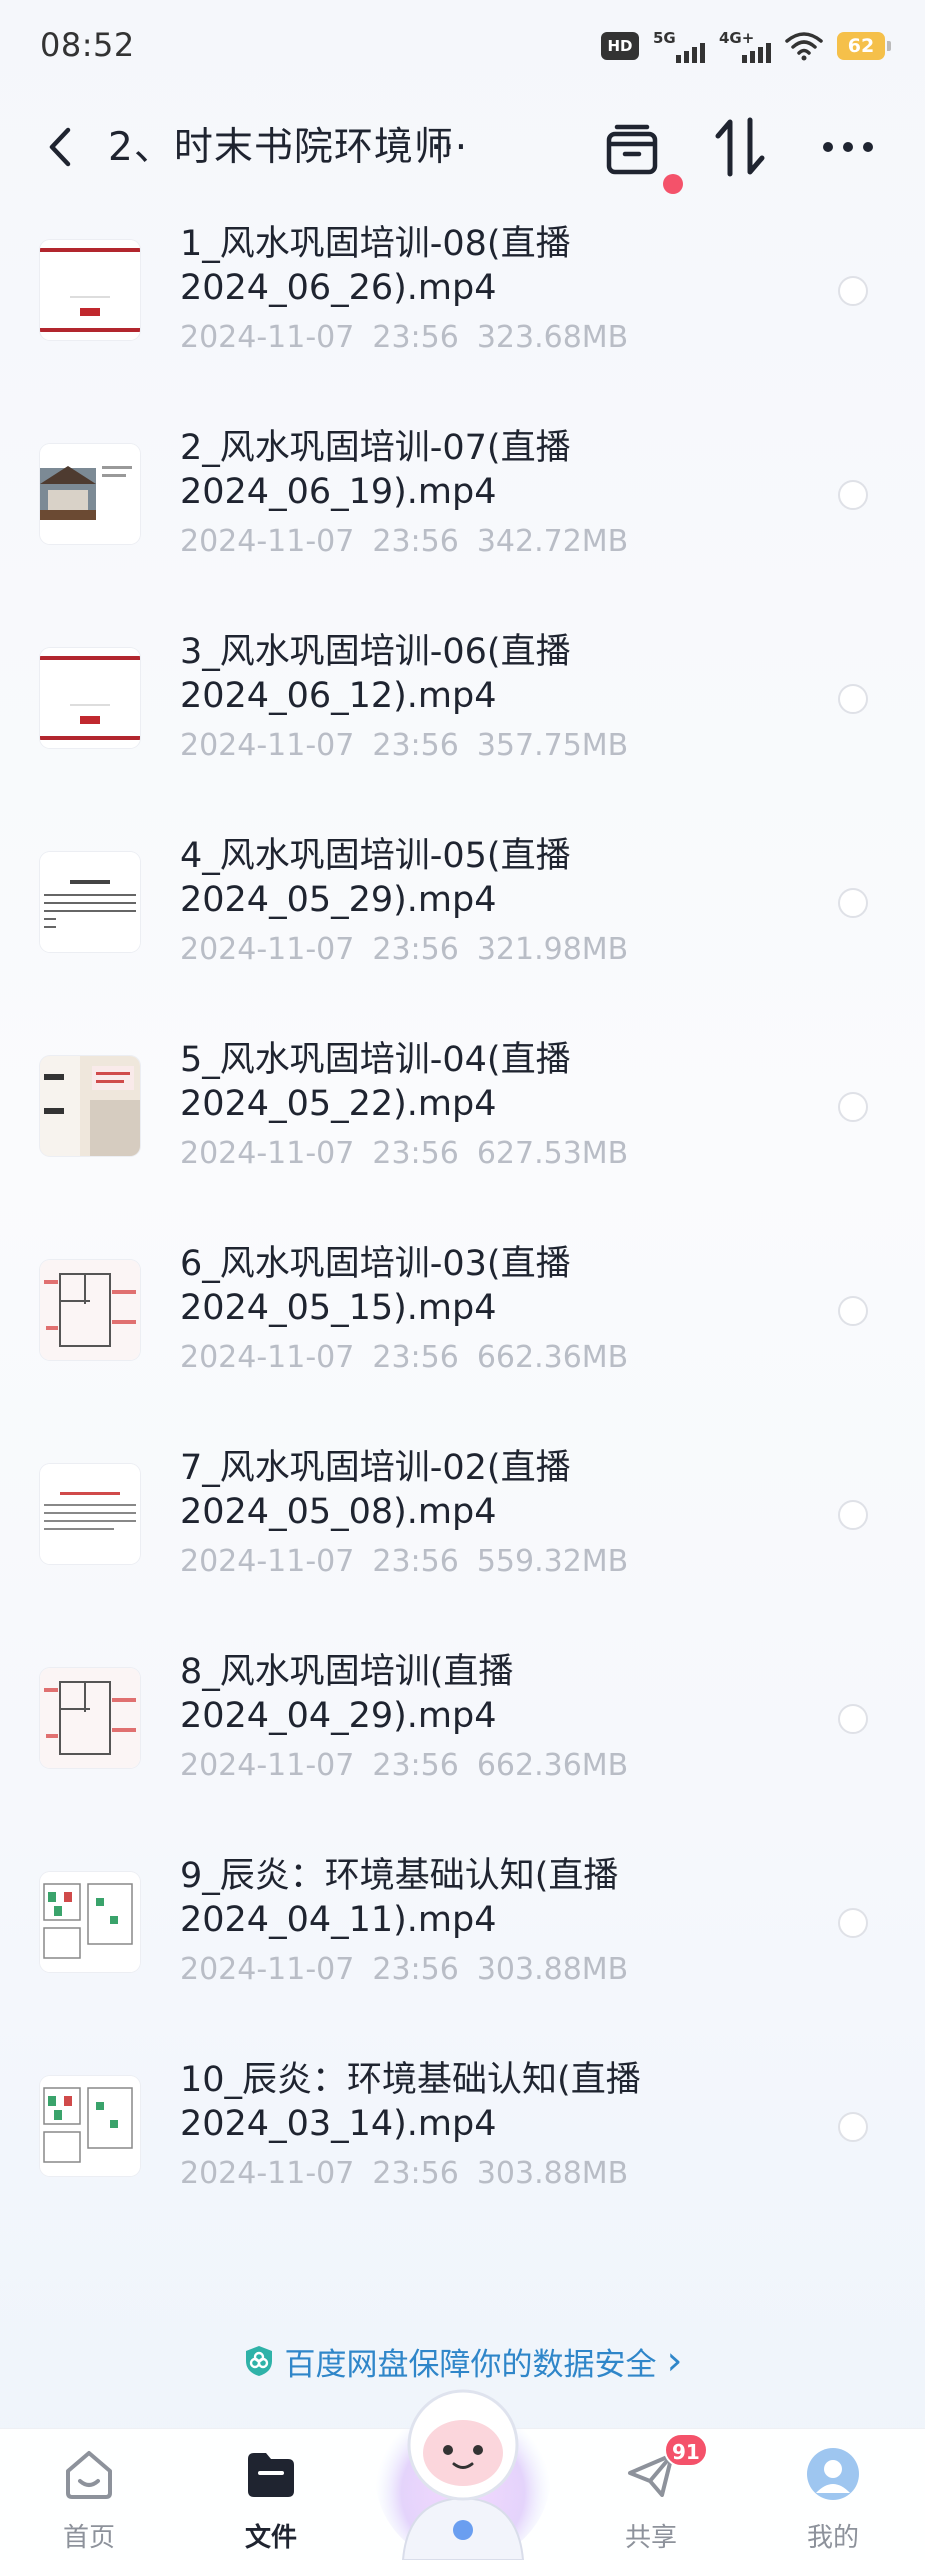 The width and height of the screenshot is (925, 2560). Describe the element at coordinates (651, 2494) in the screenshot. I see `nav-item-share: 91 共享` at that location.